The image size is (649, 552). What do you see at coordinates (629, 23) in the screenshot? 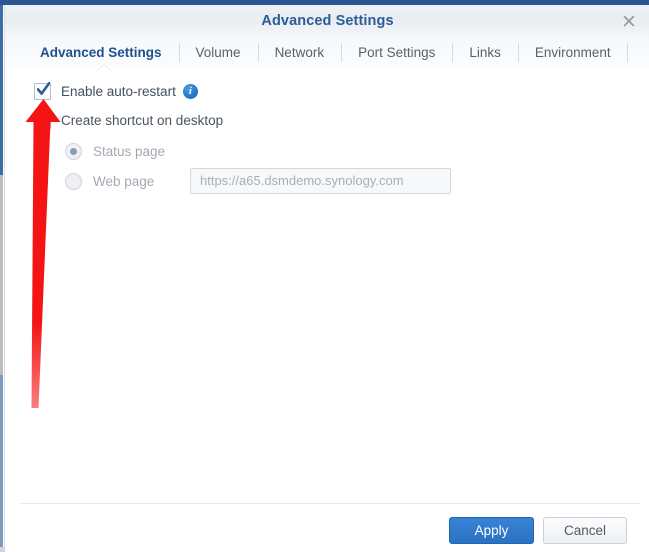
I see `close-icon: ✕` at bounding box center [629, 23].